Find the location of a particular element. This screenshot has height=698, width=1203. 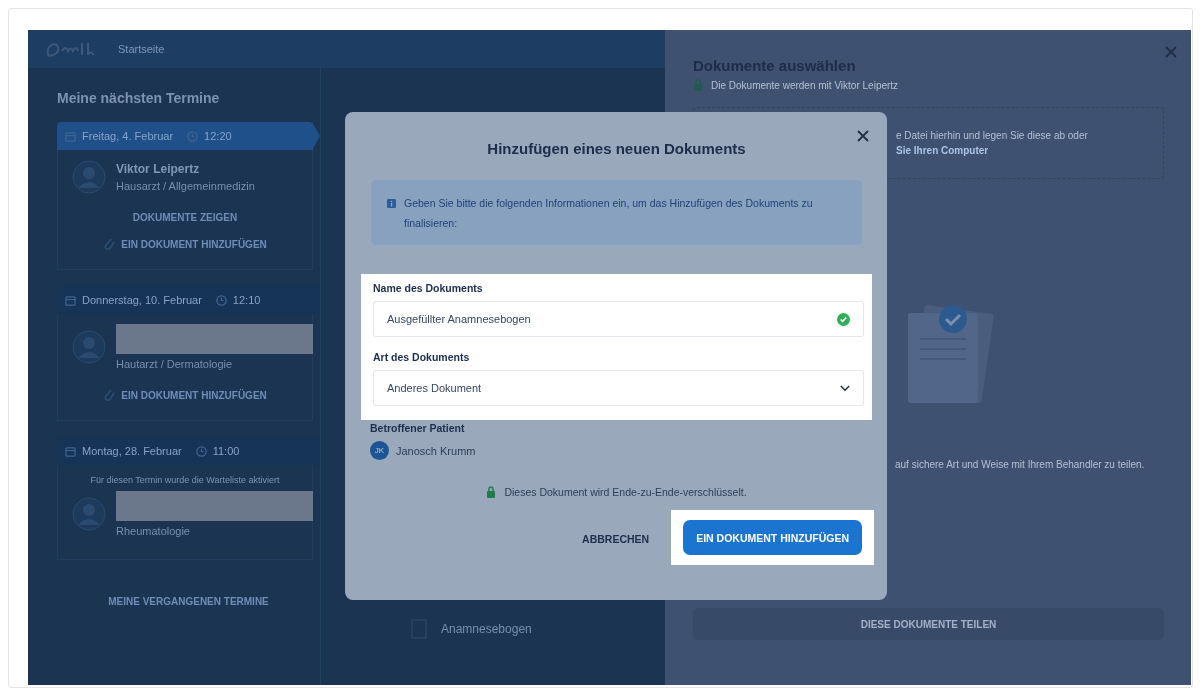

doctor-specialty: Rheumatologie is located at coordinates (153, 531).